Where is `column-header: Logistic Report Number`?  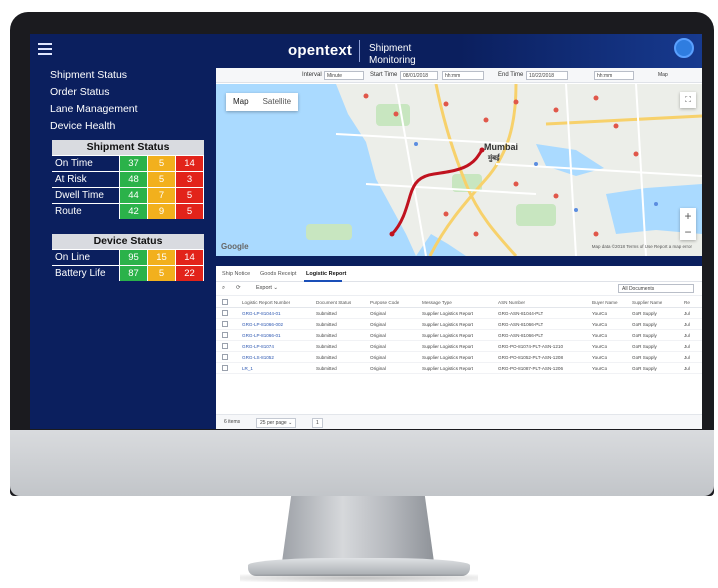
column-header: Logistic Report Number is located at coordinates (266, 302).